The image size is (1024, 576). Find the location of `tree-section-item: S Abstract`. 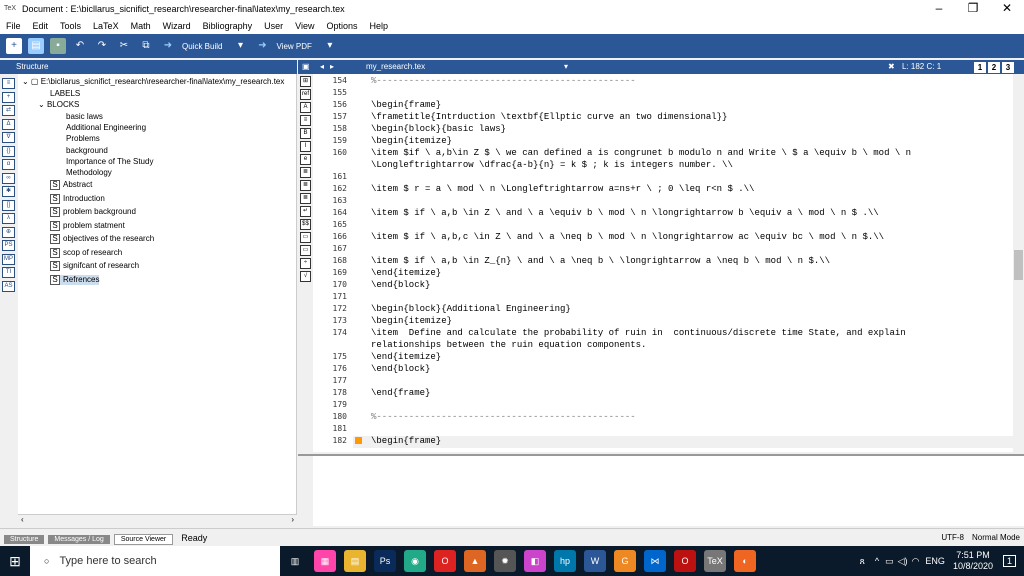

tree-section-item: S Abstract is located at coordinates (71, 185).